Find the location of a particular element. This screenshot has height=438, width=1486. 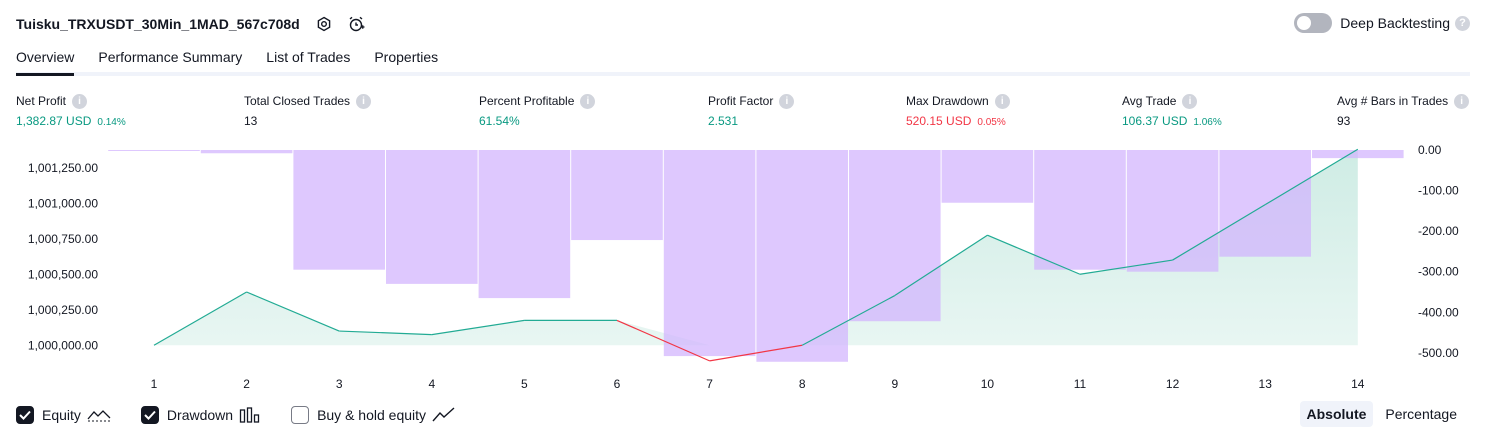

equity-checkbox is located at coordinates (25, 415).